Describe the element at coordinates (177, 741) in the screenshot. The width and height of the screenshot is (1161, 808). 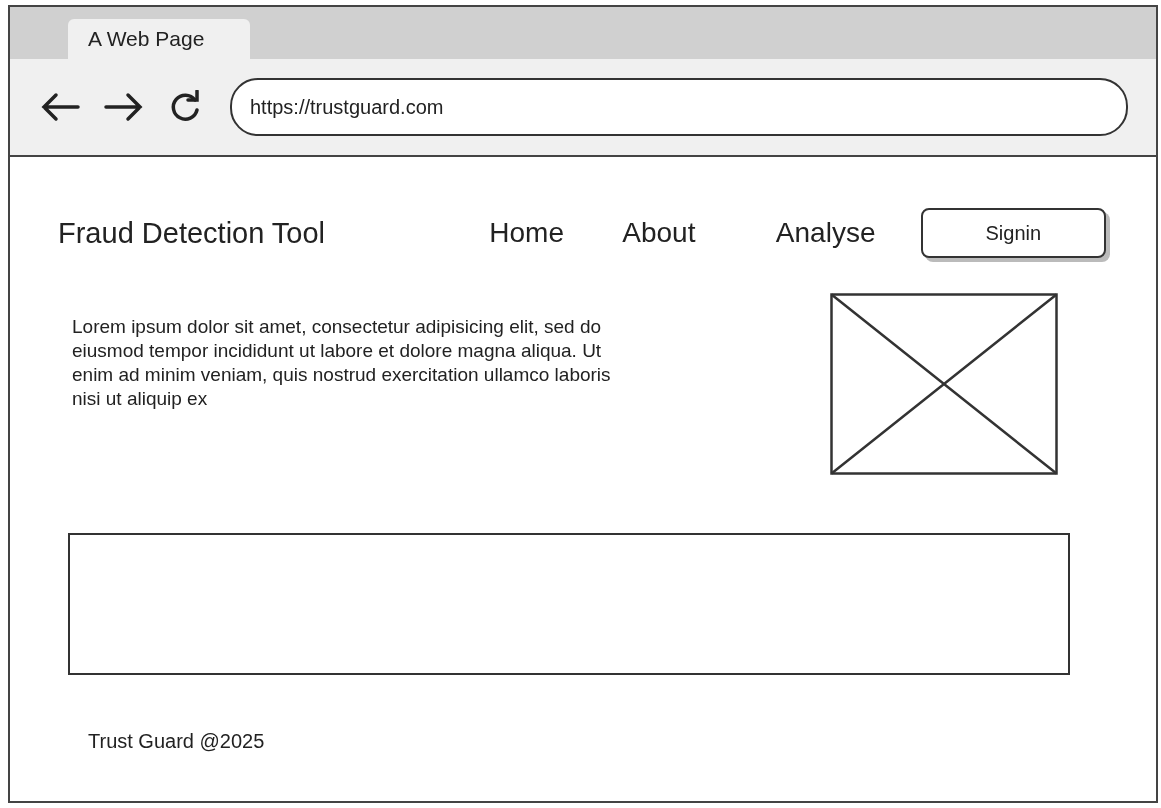
I see `footer-text: Trust Guard @2025` at that location.